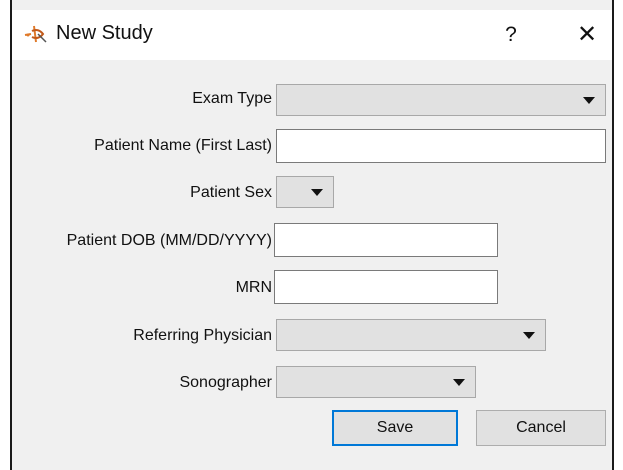 The width and height of the screenshot is (623, 470). I want to click on patient-sex-select, so click(305, 192).